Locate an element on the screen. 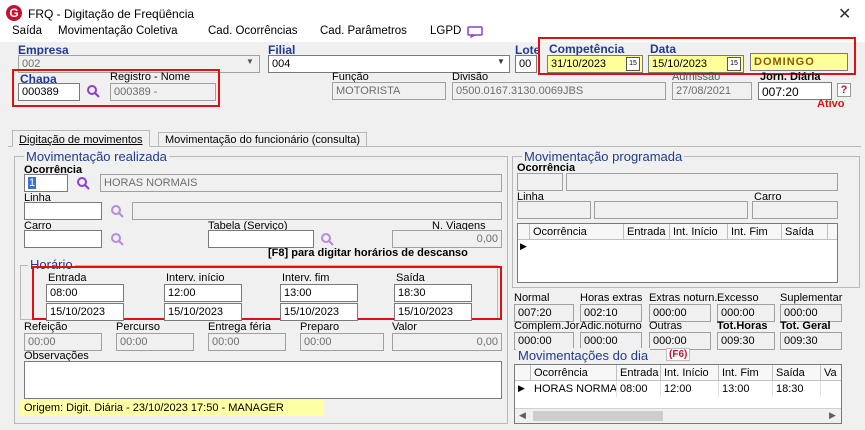 Image resolution: width=865 pixels, height=430 pixels. total-normal-label: Normal is located at coordinates (532, 298).